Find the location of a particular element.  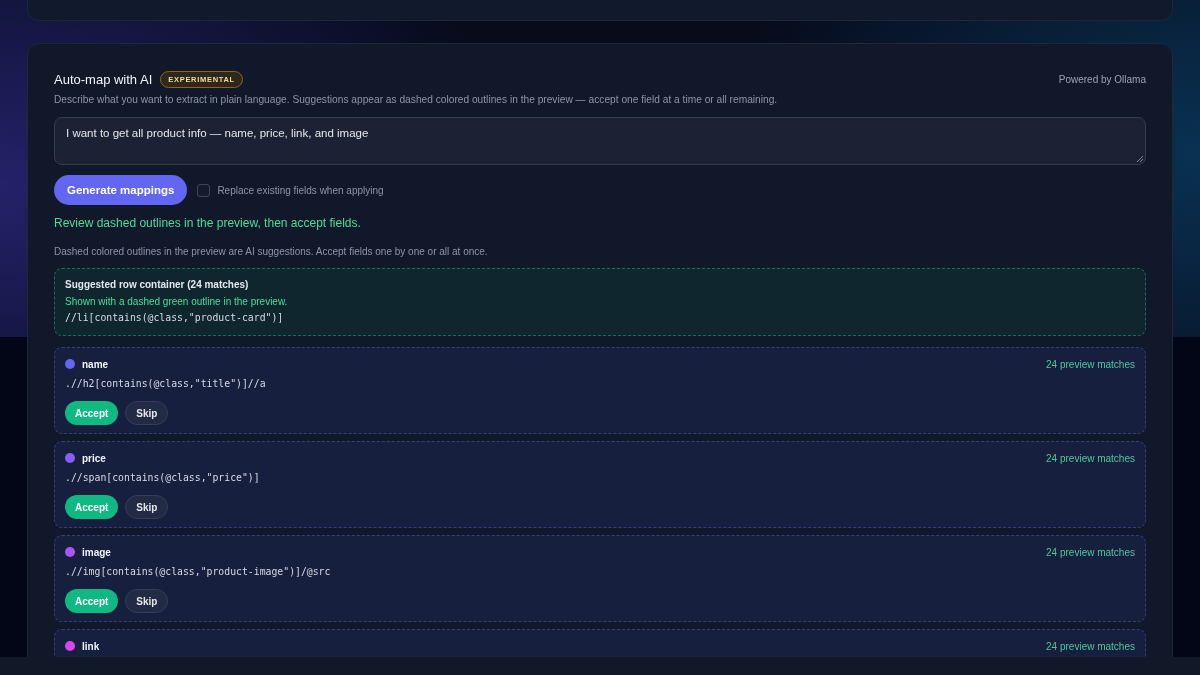

generate-button: Generate mappings is located at coordinates (121, 190).